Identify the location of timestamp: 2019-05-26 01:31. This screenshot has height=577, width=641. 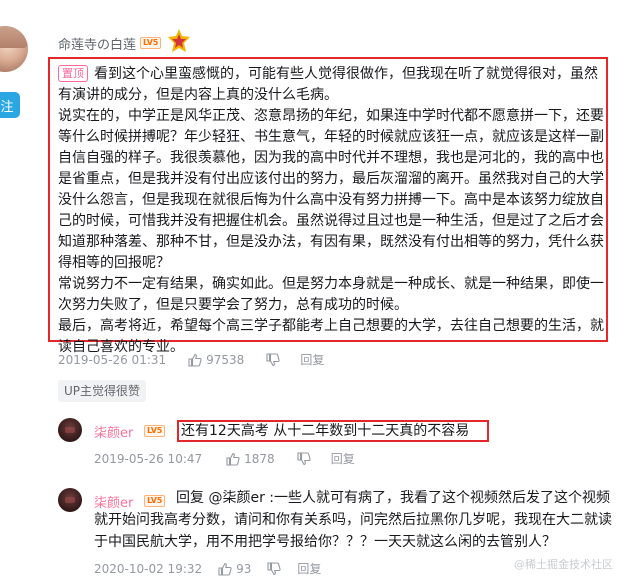
(112, 359).